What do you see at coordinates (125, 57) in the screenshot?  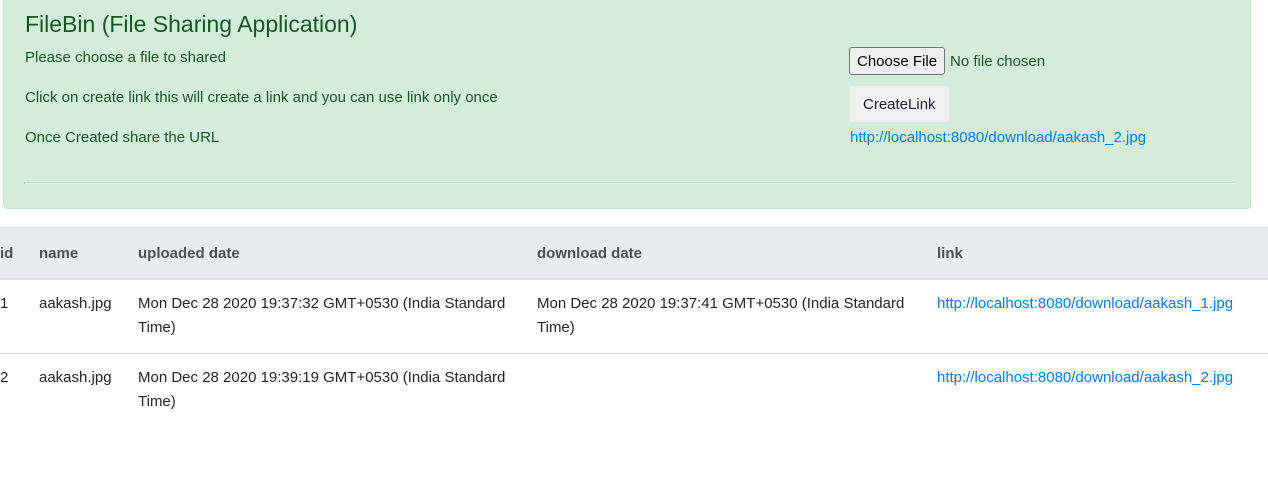 I see `instruction-choose-file: Please choose a file to shared` at bounding box center [125, 57].